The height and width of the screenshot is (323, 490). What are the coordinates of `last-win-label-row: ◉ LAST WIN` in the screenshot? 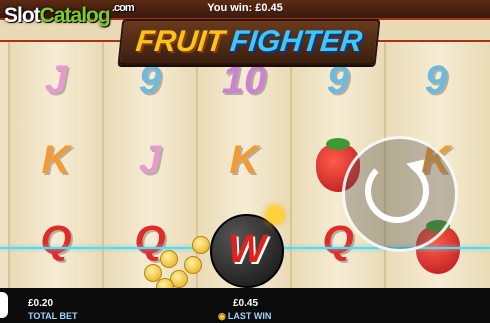 It's located at (244, 316).